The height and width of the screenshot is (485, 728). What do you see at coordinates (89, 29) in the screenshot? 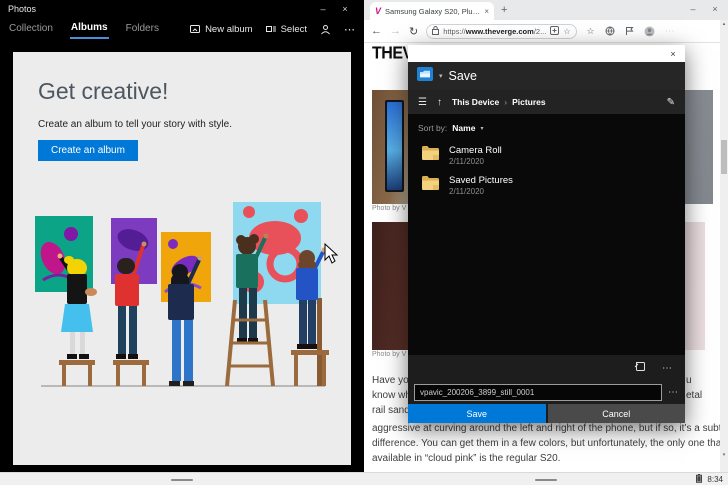
I see `tab-albums: Albums` at bounding box center [89, 29].